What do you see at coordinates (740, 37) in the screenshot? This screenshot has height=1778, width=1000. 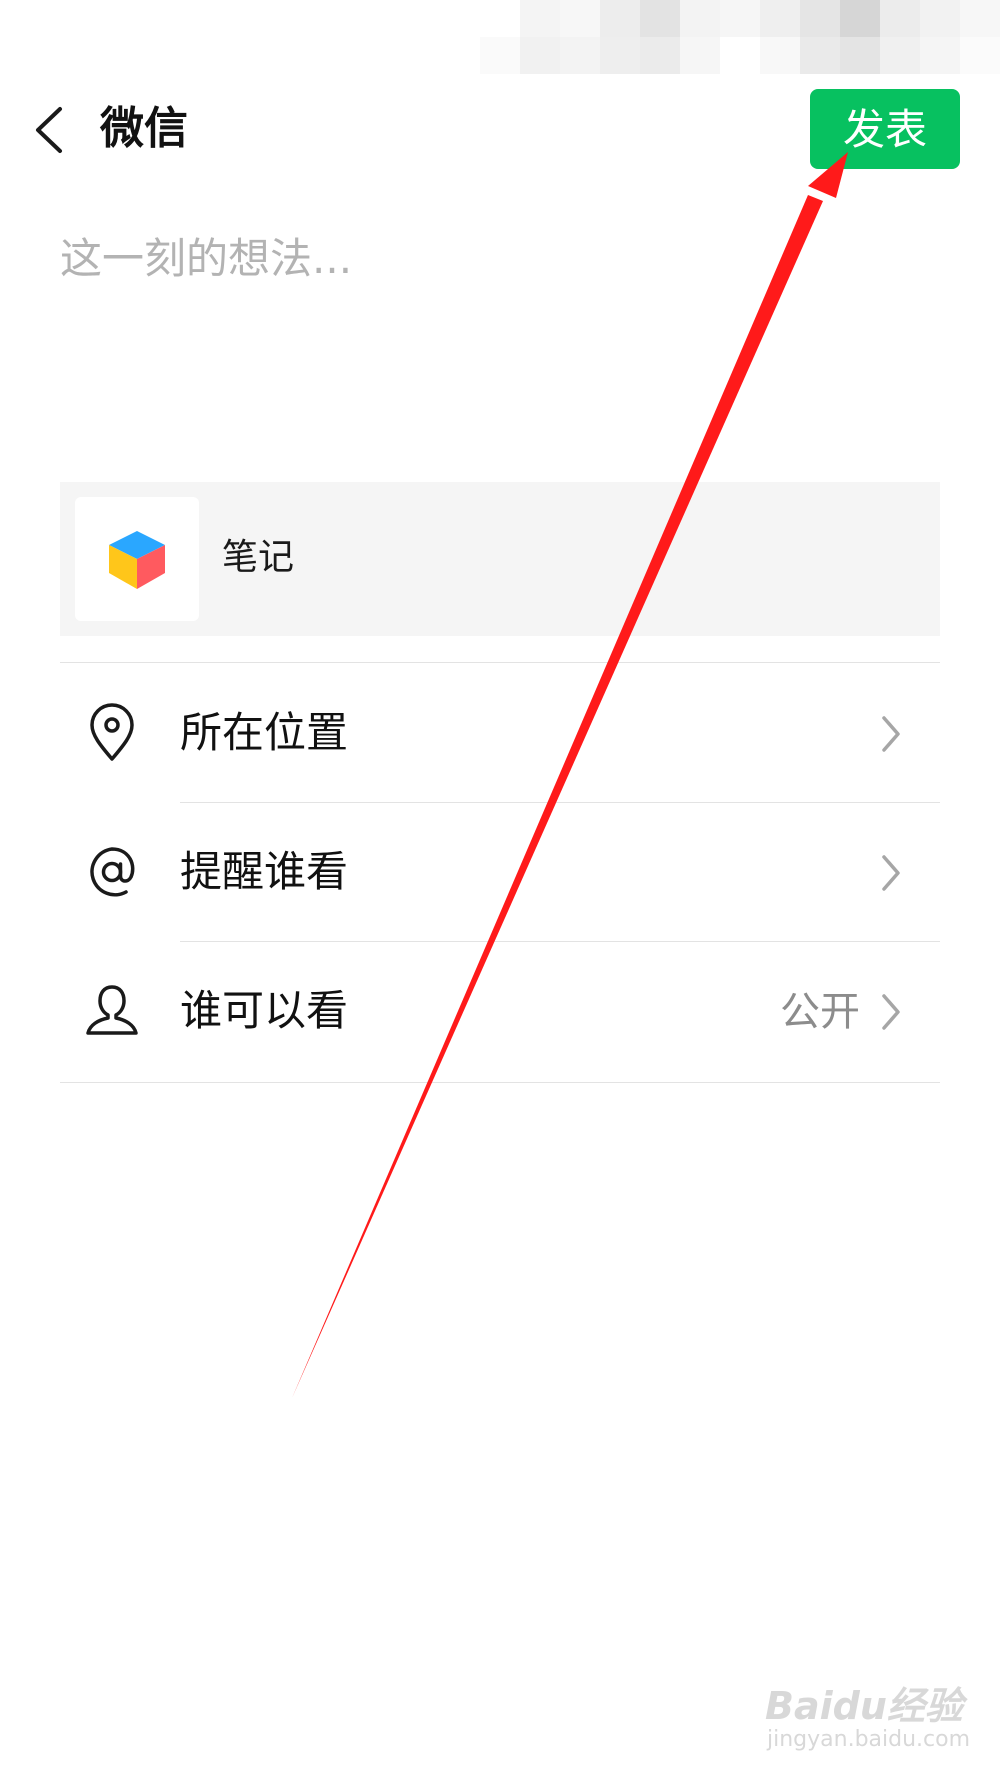 I see `status-bar-blurred` at bounding box center [740, 37].